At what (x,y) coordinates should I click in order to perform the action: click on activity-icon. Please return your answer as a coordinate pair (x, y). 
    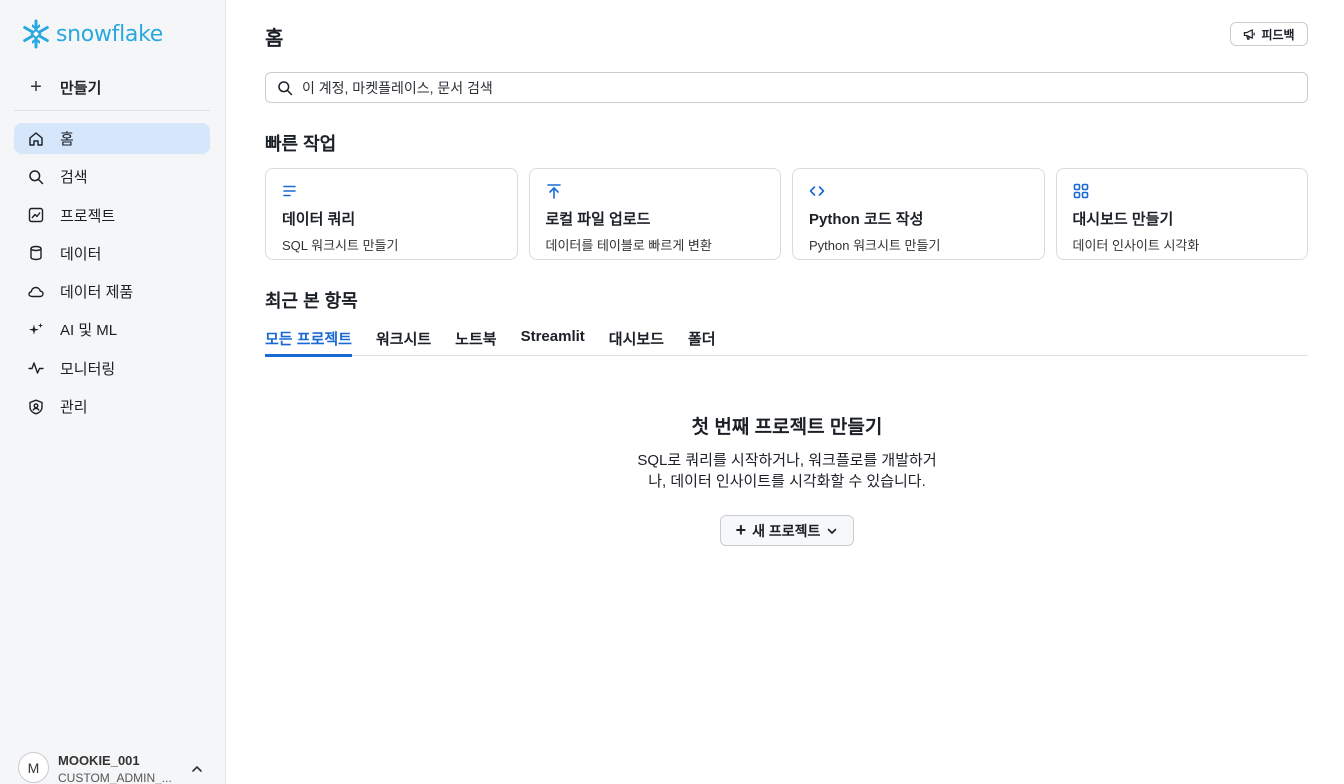
    Looking at the image, I should click on (36, 368).